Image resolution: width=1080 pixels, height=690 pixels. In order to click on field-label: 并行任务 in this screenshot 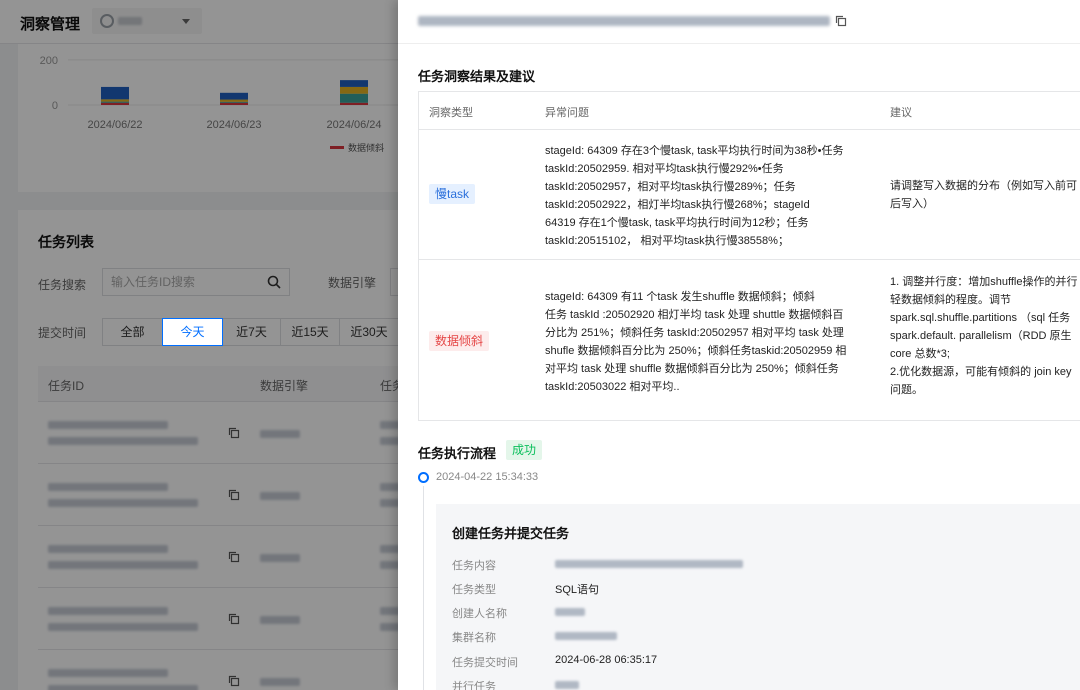, I will do `click(474, 685)`.